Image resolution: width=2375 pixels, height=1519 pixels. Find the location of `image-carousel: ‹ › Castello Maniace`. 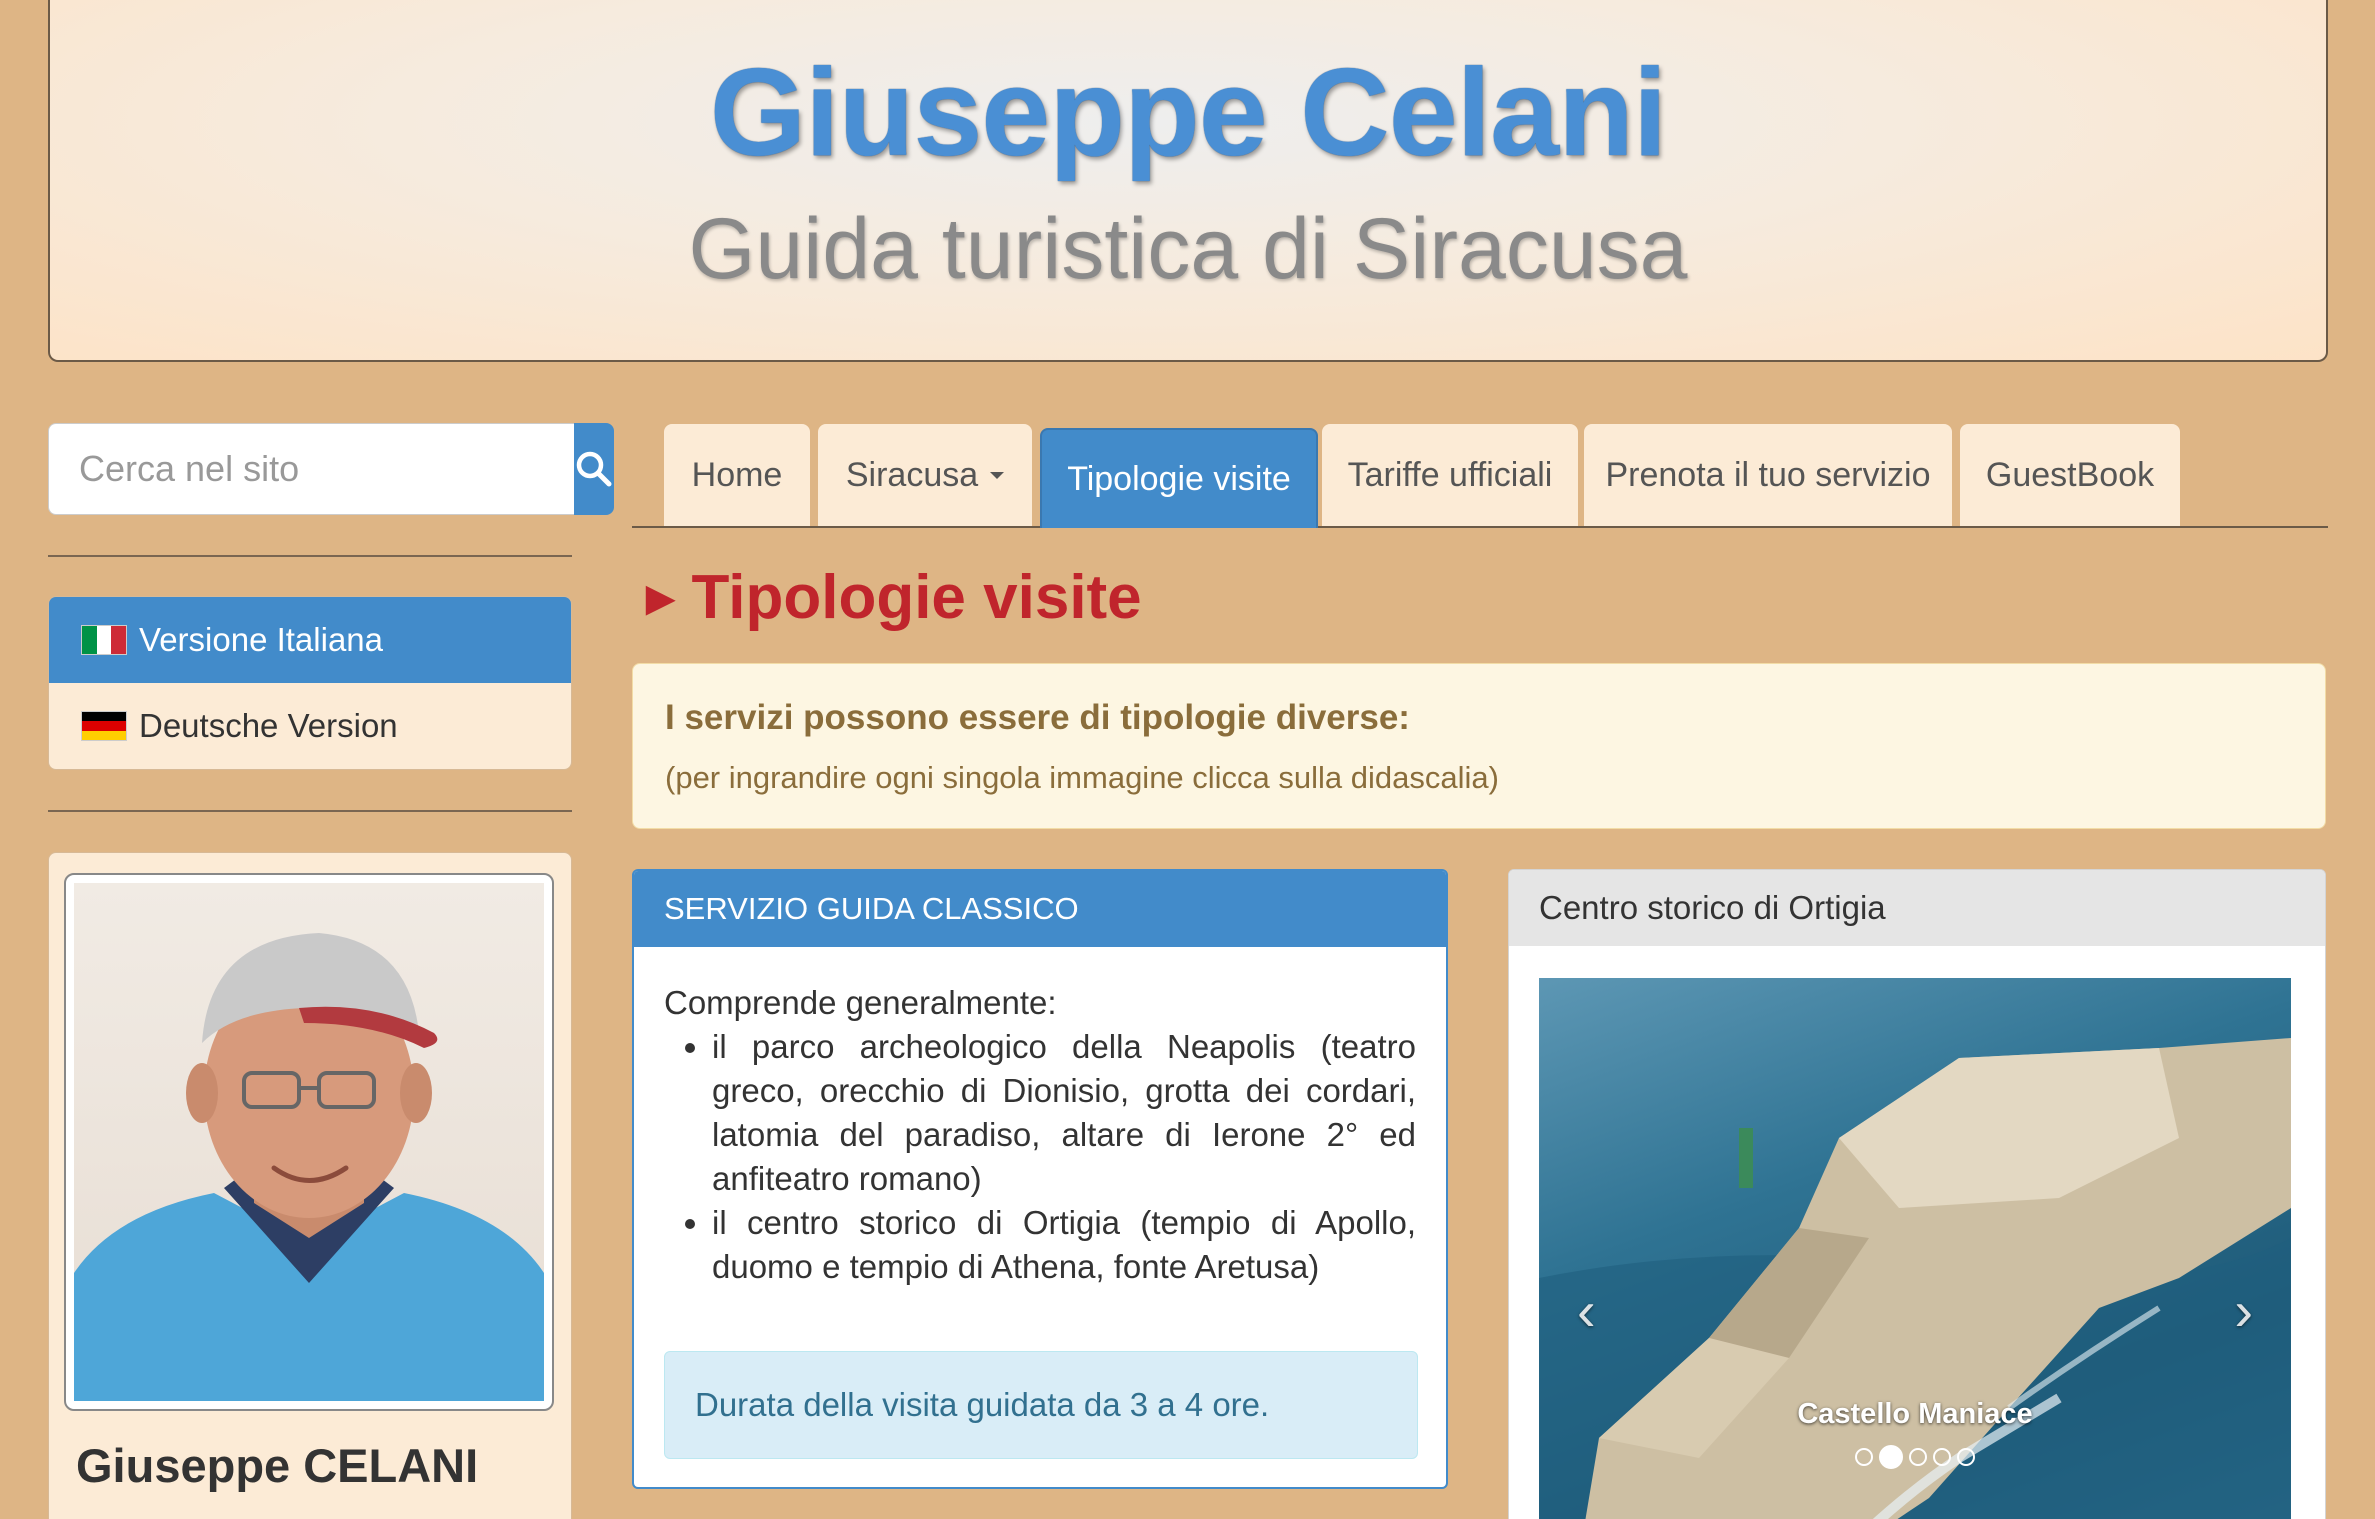

image-carousel: ‹ › Castello Maniace is located at coordinates (1915, 1248).